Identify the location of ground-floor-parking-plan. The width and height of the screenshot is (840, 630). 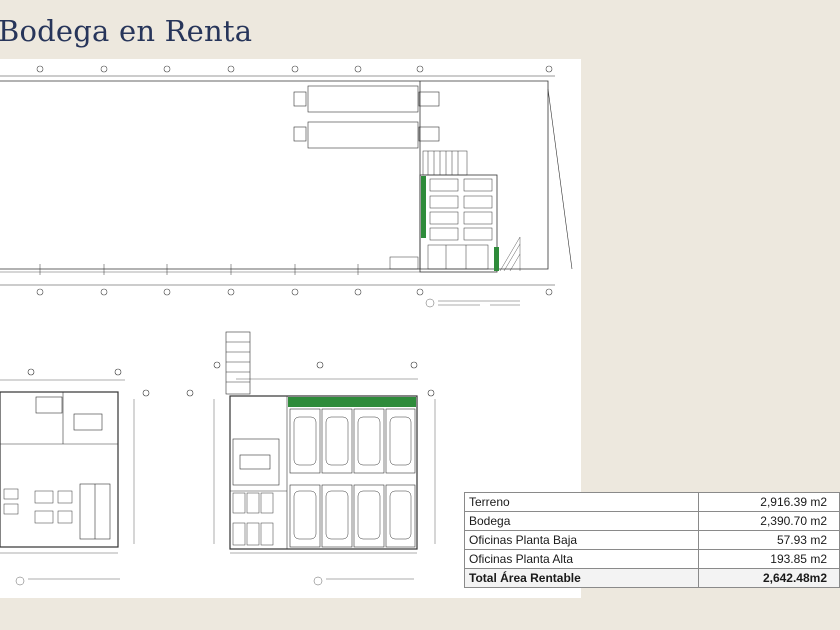
(311, 458).